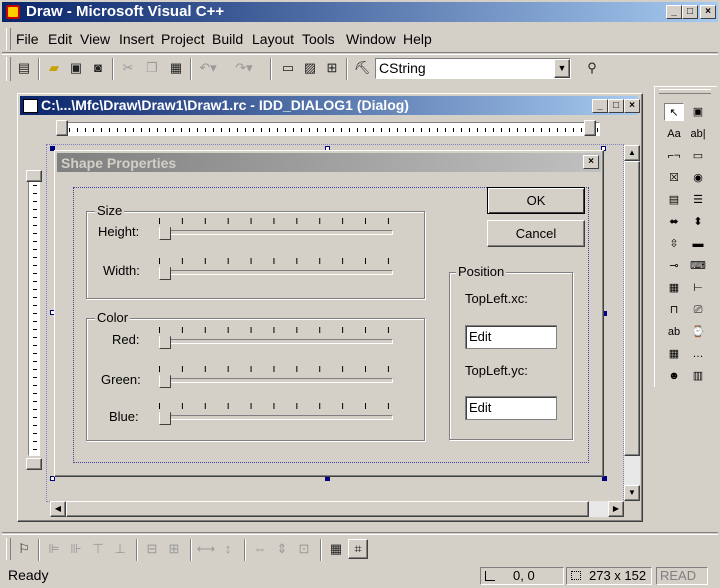  Describe the element at coordinates (632, 153) in the screenshot. I see `scroll-up-icon: ▲` at that location.